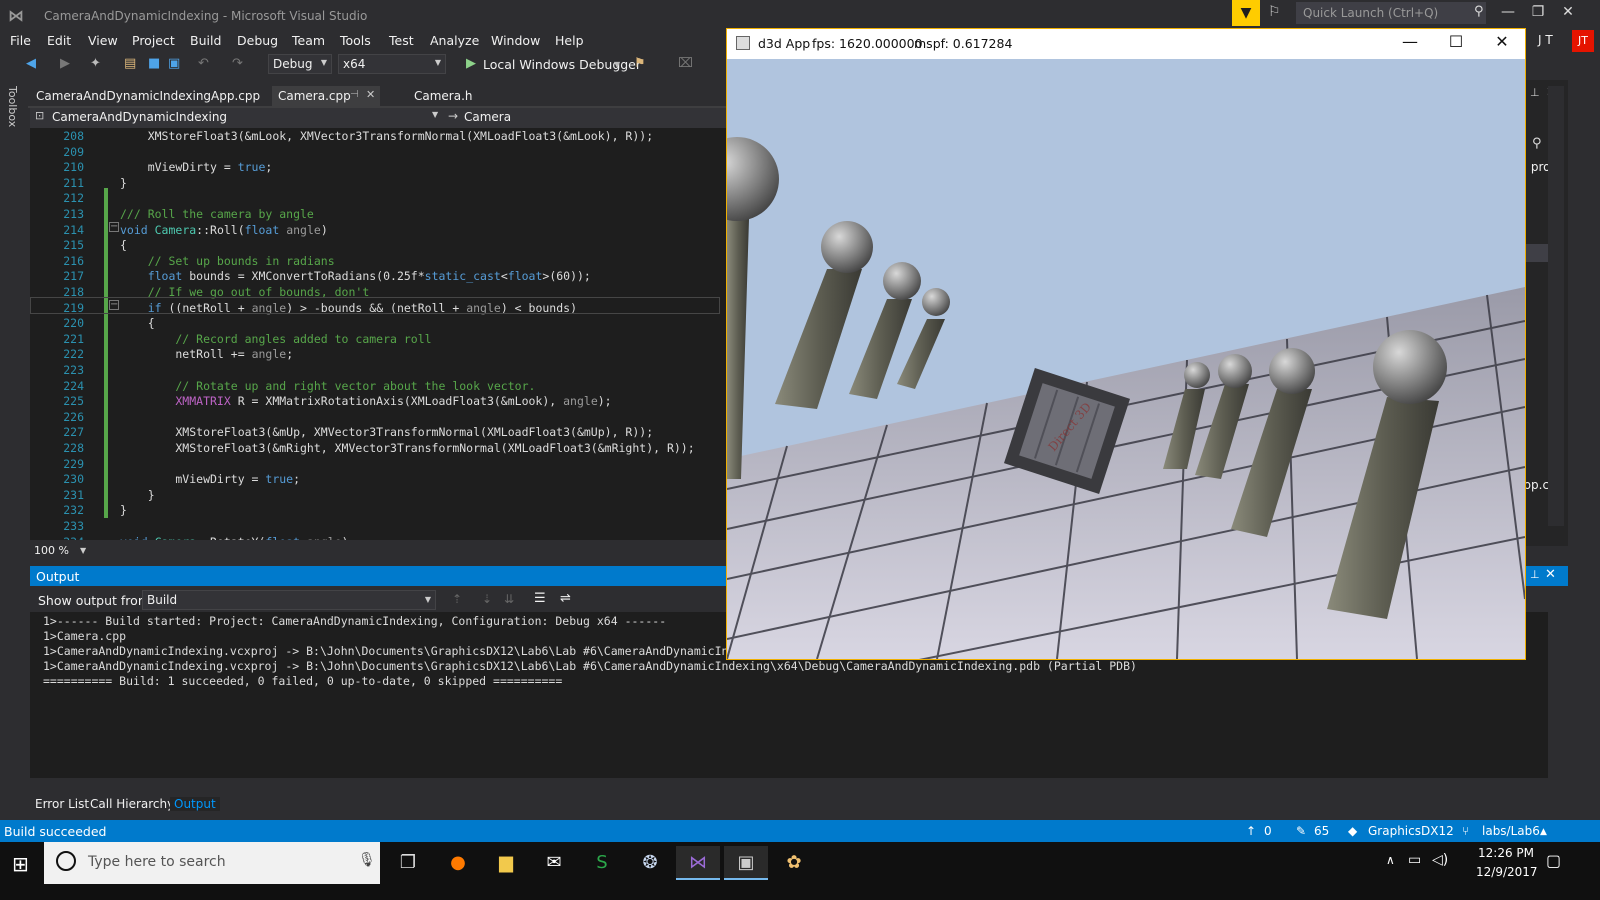 The width and height of the screenshot is (1600, 900). Describe the element at coordinates (380, 198) in the screenshot. I see `code-line: 212` at that location.